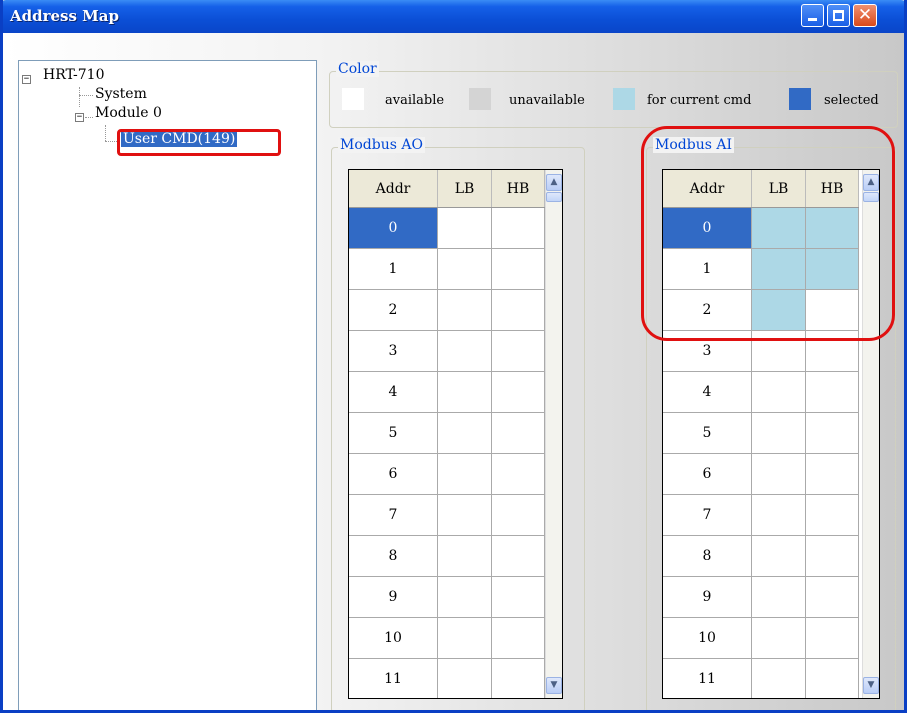 Image resolution: width=907 pixels, height=713 pixels. Describe the element at coordinates (865, 15) in the screenshot. I see `close-button: ✕` at that location.